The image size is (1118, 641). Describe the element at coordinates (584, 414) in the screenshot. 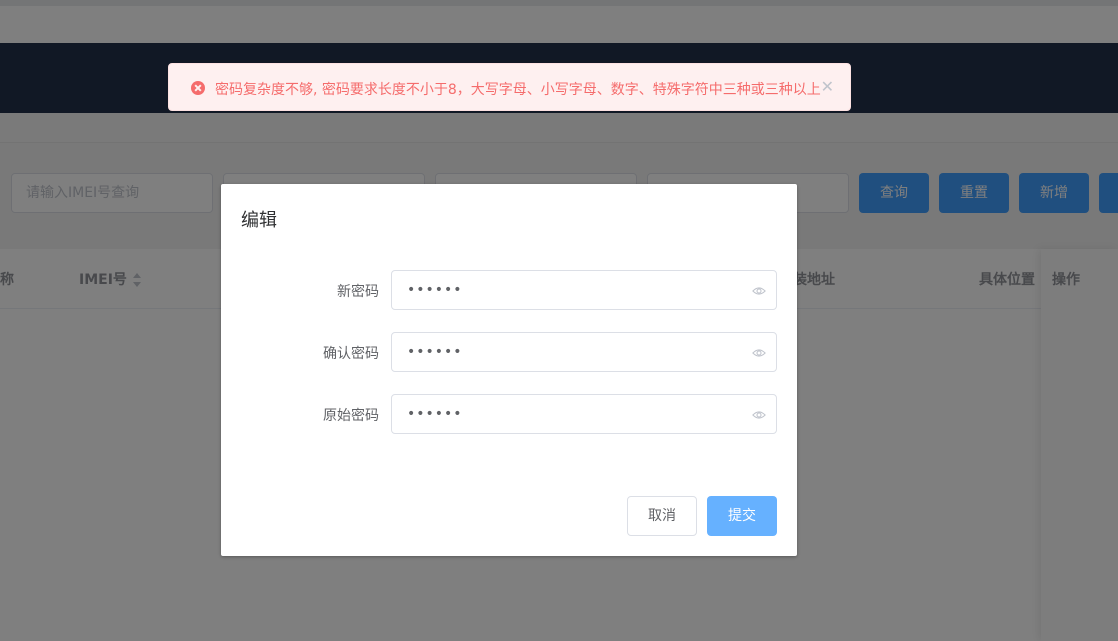

I see `original-password-input: ••••••` at that location.